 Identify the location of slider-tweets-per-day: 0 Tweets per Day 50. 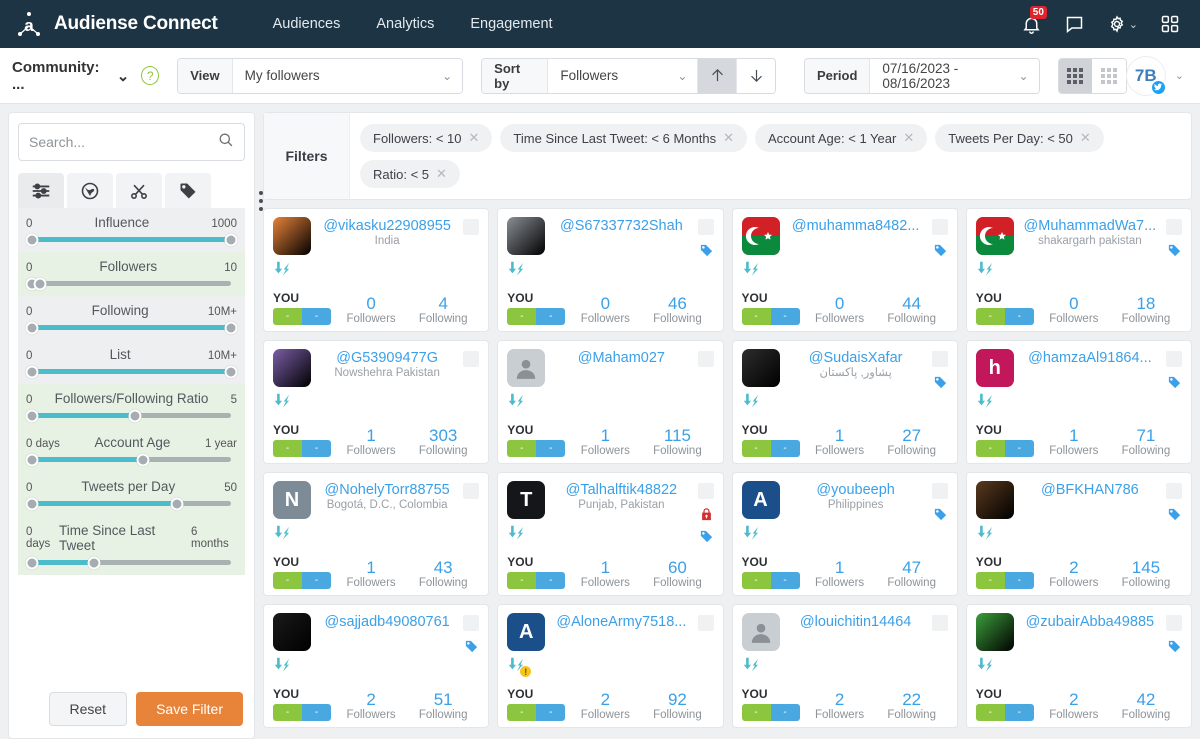
(131, 494).